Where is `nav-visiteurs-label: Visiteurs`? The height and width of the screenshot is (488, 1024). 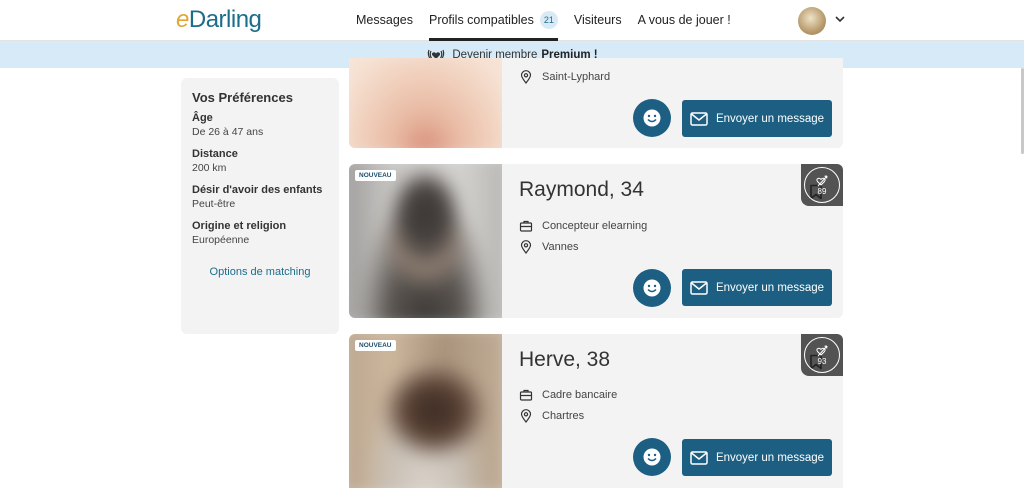
nav-visiteurs-label: Visiteurs is located at coordinates (597, 20).